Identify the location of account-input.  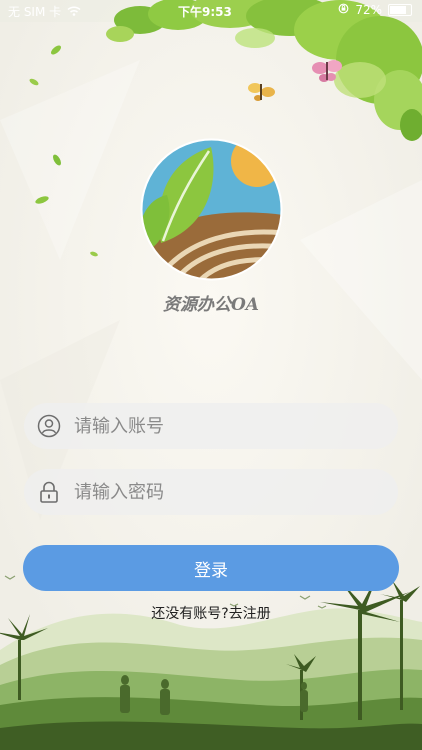
(224, 426).